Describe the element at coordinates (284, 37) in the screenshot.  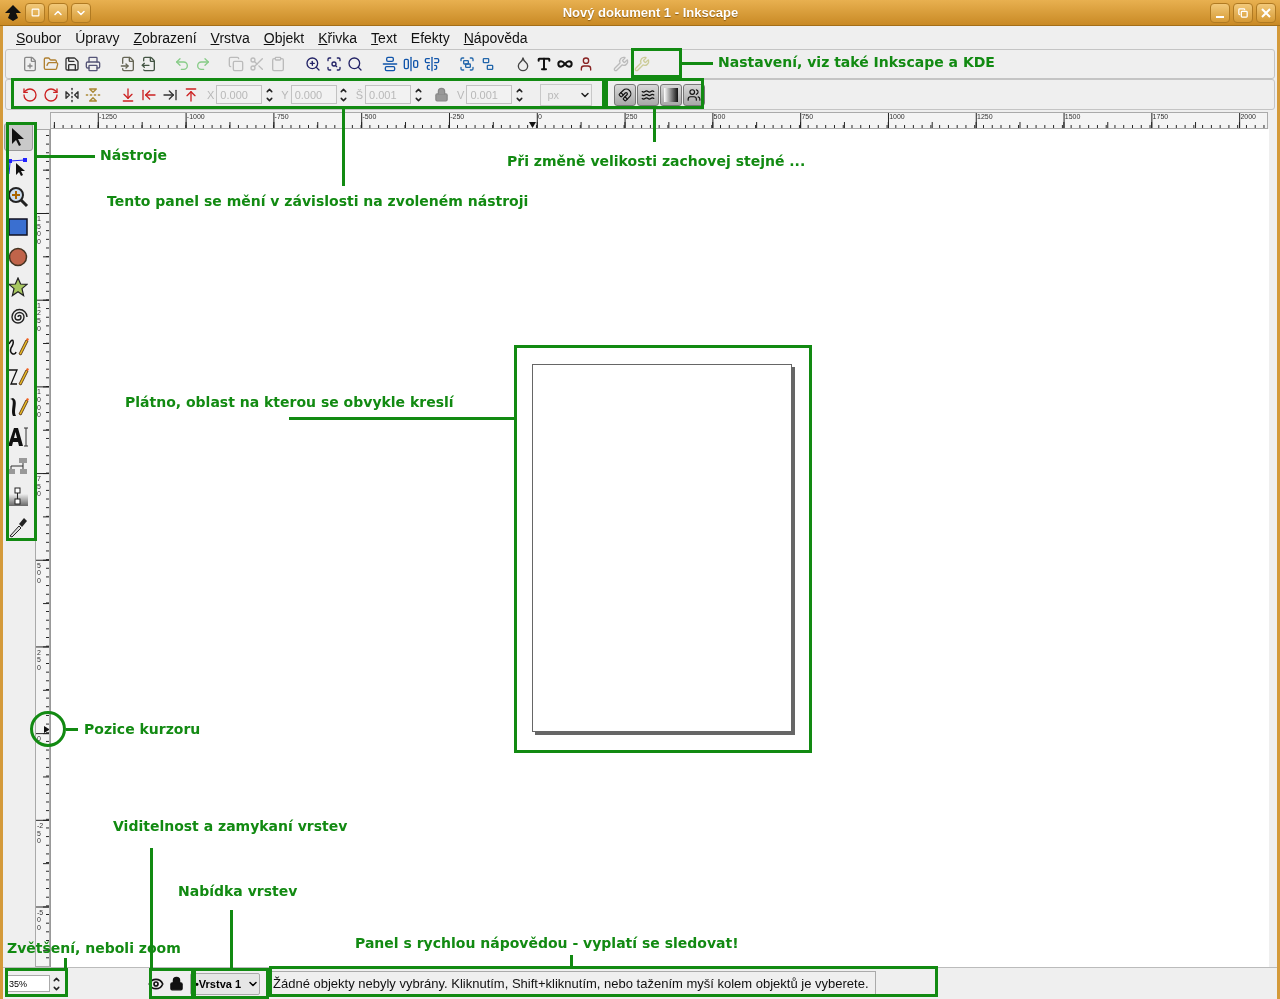
I see `menu-item: Objekt` at that location.